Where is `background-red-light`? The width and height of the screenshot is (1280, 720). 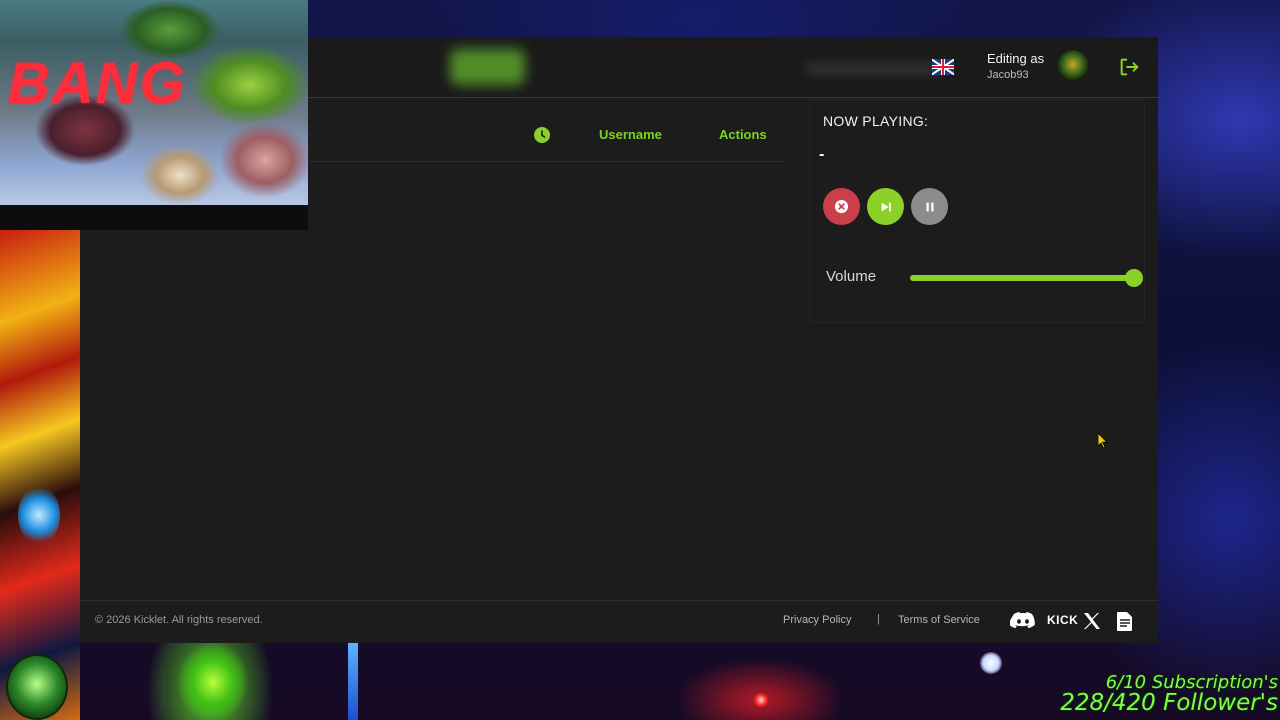
background-red-light is located at coordinates (761, 700).